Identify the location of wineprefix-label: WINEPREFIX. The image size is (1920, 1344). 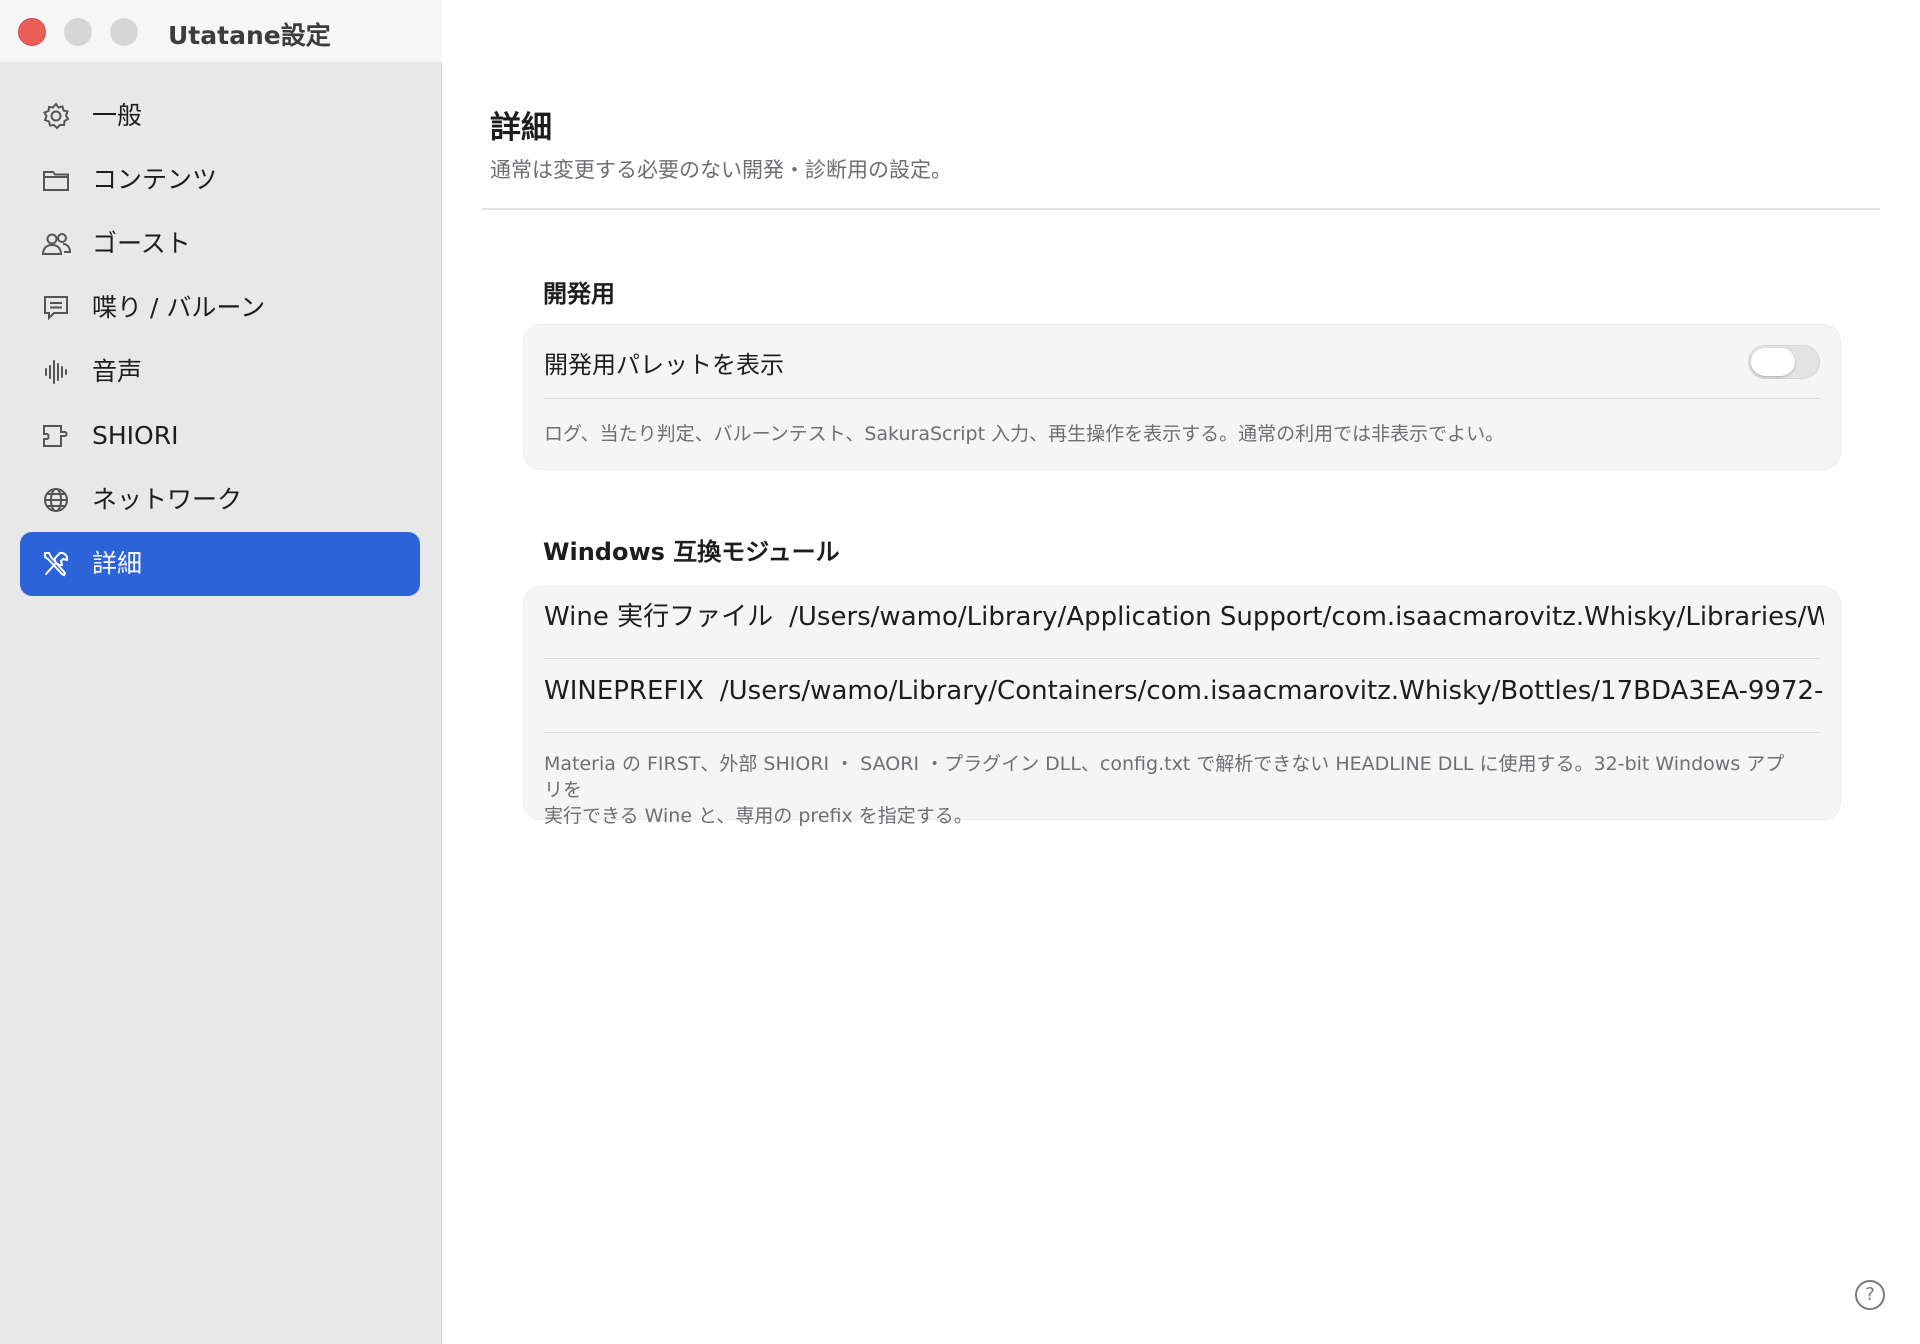
(624, 691).